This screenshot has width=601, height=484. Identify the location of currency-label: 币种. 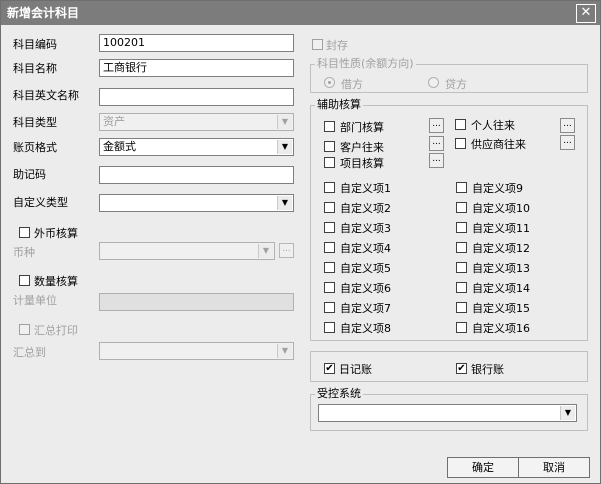
(24, 252).